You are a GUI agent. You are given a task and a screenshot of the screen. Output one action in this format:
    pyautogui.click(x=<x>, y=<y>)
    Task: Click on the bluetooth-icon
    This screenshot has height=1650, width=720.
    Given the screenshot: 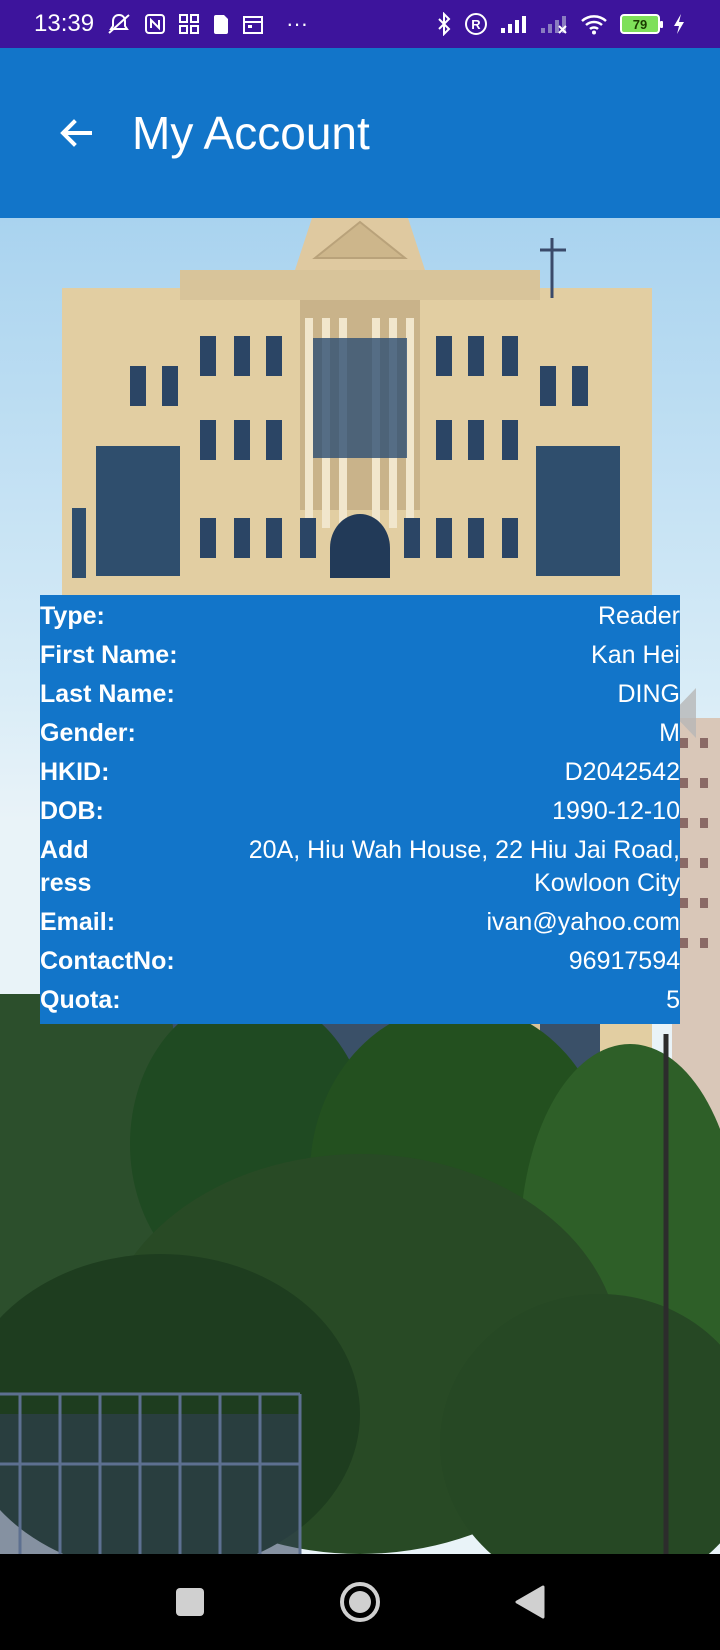 What is the action you would take?
    pyautogui.click(x=444, y=24)
    